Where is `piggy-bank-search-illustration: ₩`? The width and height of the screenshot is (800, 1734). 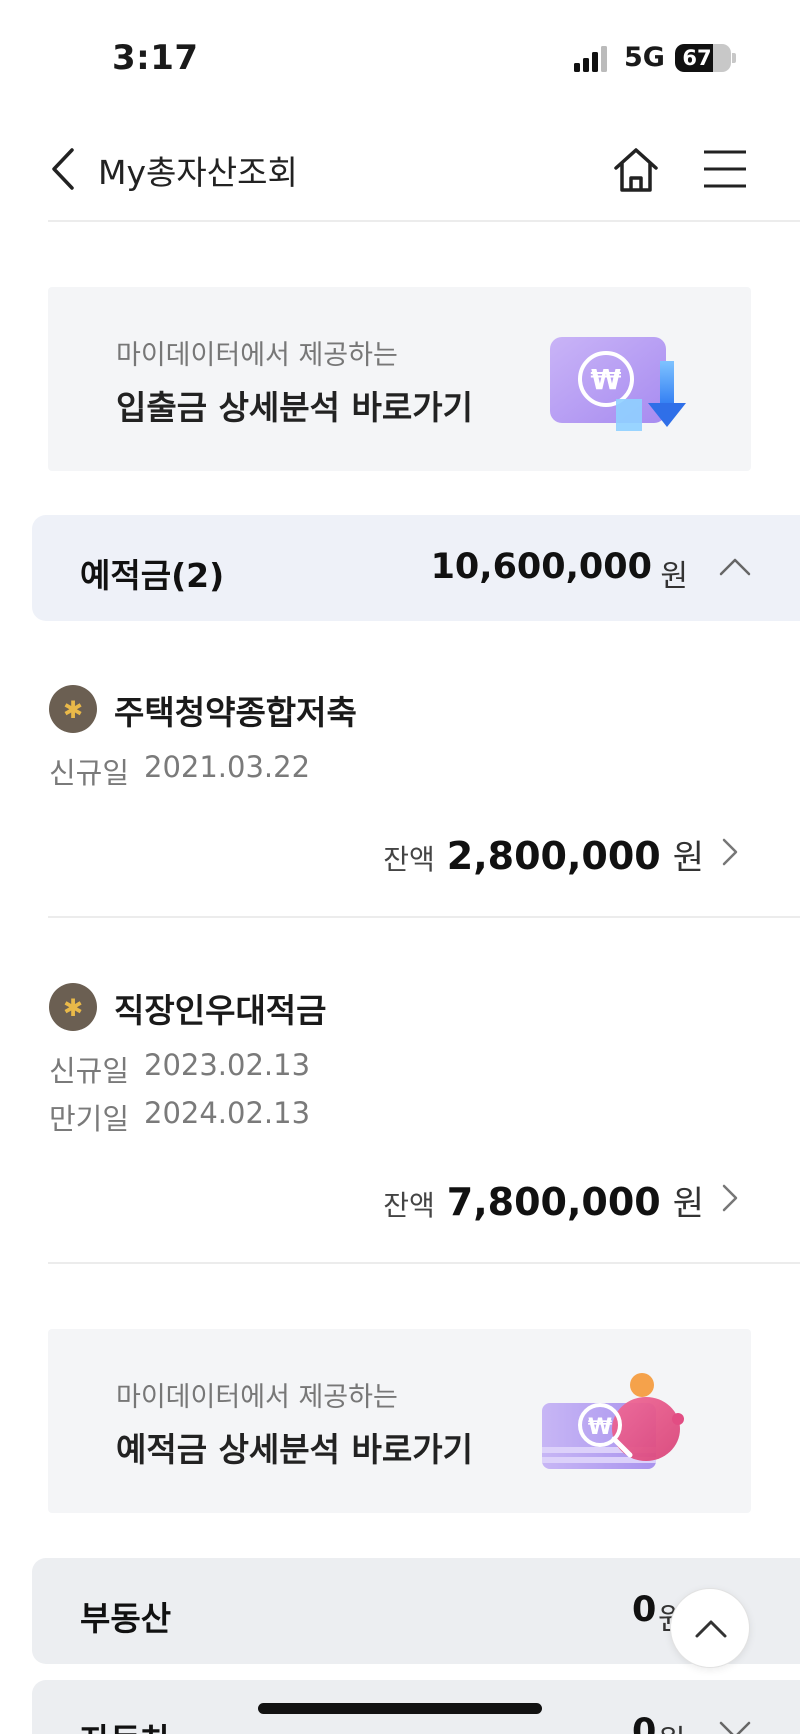
piggy-bank-search-illustration: ₩ is located at coordinates (613, 1421).